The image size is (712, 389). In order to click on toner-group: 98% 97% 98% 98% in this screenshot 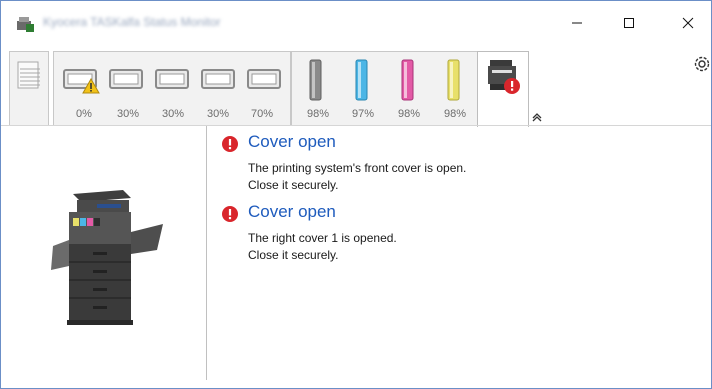, I will do `click(385, 88)`.